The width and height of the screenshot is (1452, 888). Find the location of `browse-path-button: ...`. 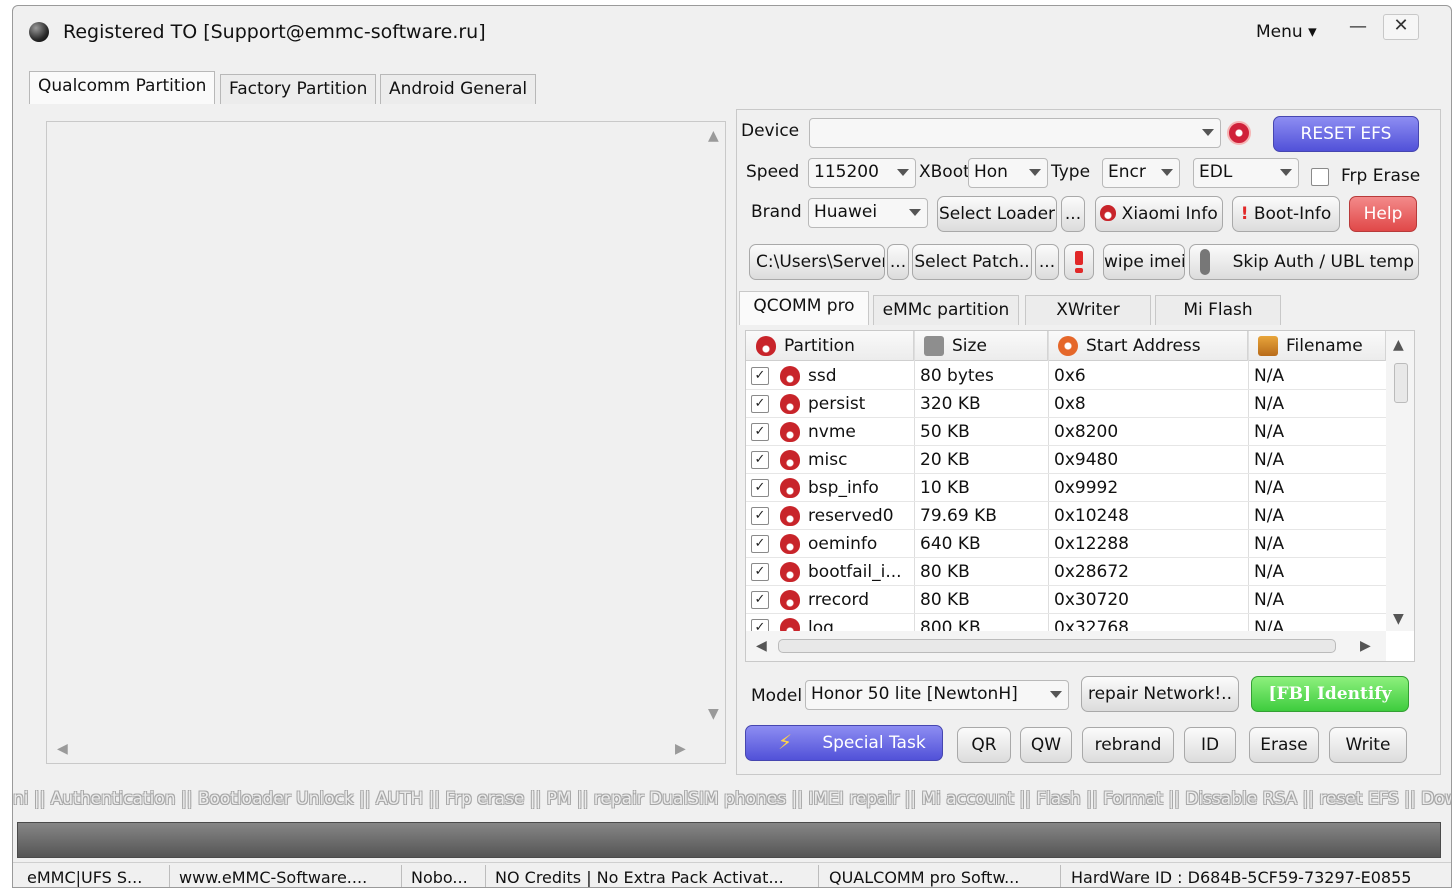

browse-path-button: ... is located at coordinates (898, 262).